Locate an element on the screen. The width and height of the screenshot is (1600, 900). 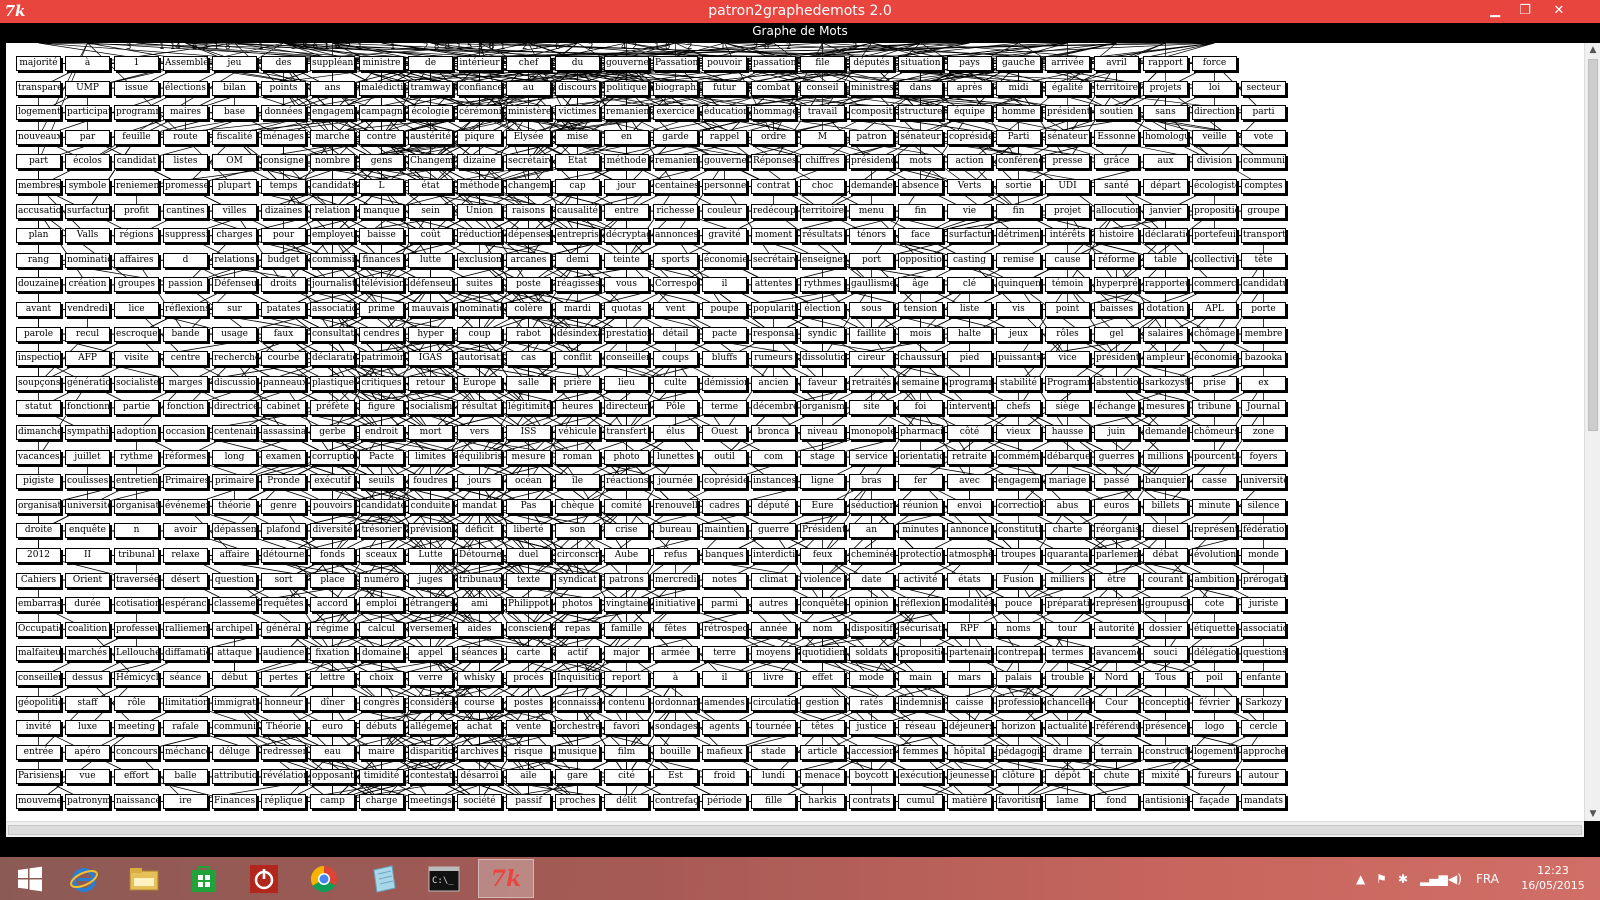
word-node: stabilité is located at coordinates (1018, 383).